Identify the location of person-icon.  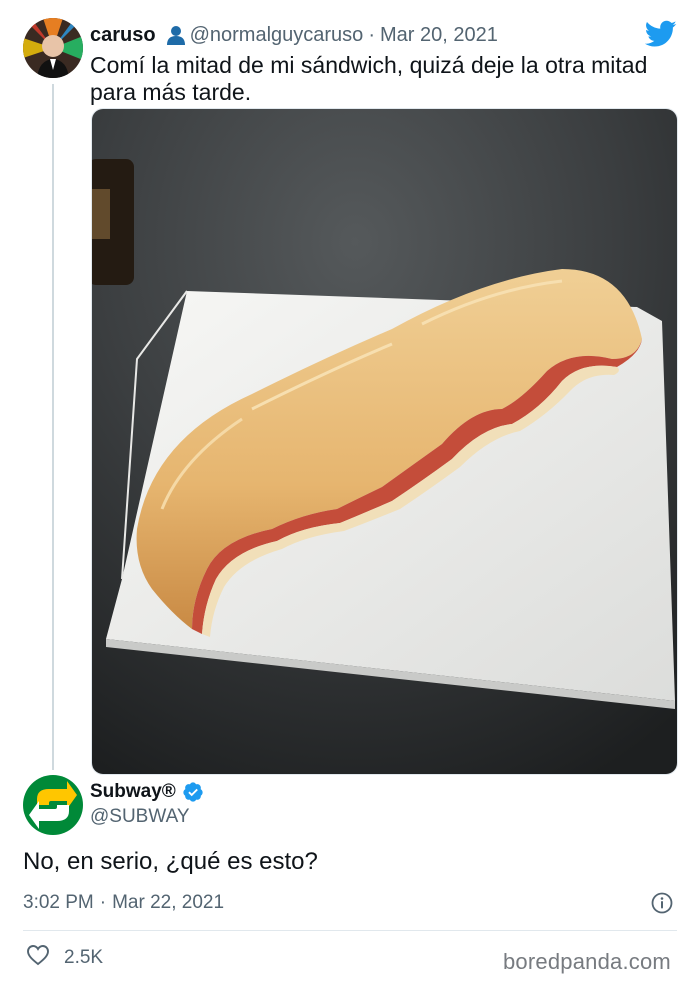
(176, 35).